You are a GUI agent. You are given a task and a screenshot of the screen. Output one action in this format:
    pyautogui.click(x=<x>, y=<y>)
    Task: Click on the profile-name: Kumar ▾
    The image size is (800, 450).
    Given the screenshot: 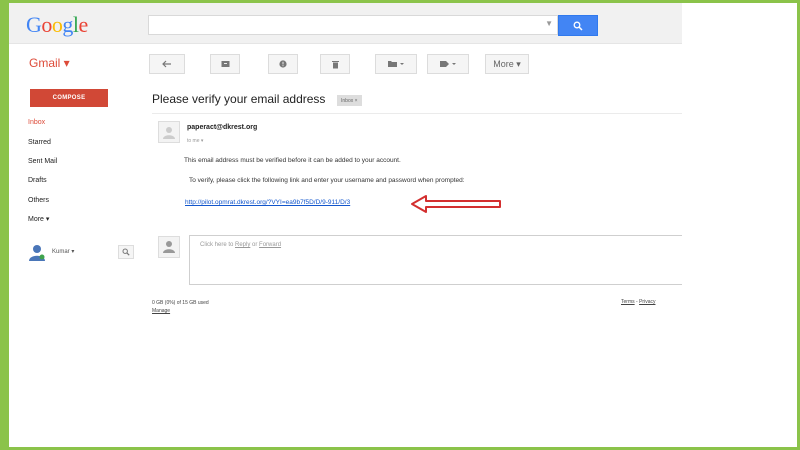 What is the action you would take?
    pyautogui.click(x=63, y=251)
    